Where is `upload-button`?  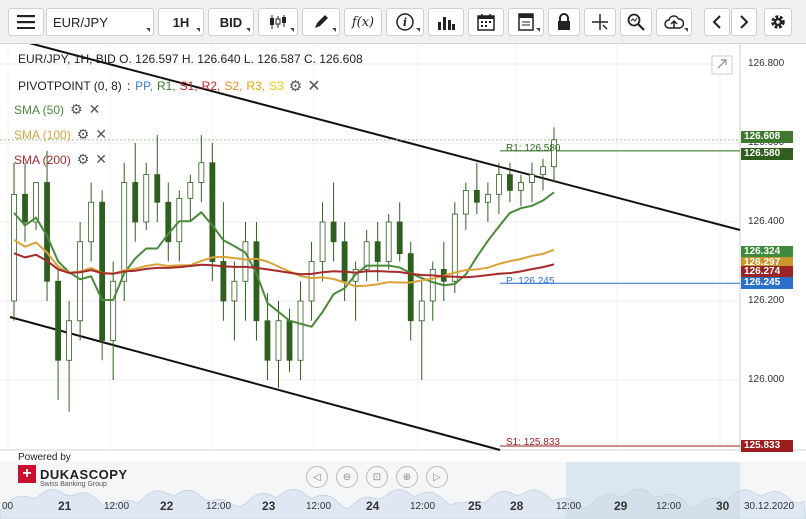 upload-button is located at coordinates (674, 22).